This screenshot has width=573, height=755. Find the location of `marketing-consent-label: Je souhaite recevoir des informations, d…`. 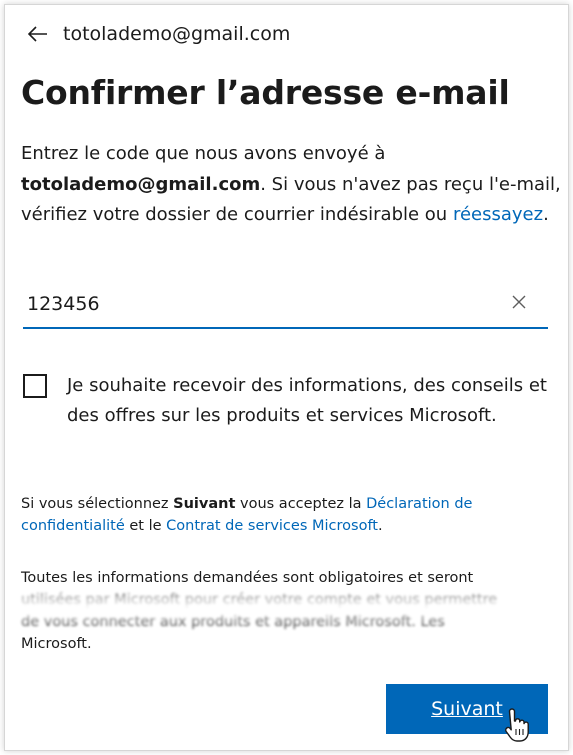

marketing-consent-label: Je souhaite recevoir des informations, d… is located at coordinates (312, 401).